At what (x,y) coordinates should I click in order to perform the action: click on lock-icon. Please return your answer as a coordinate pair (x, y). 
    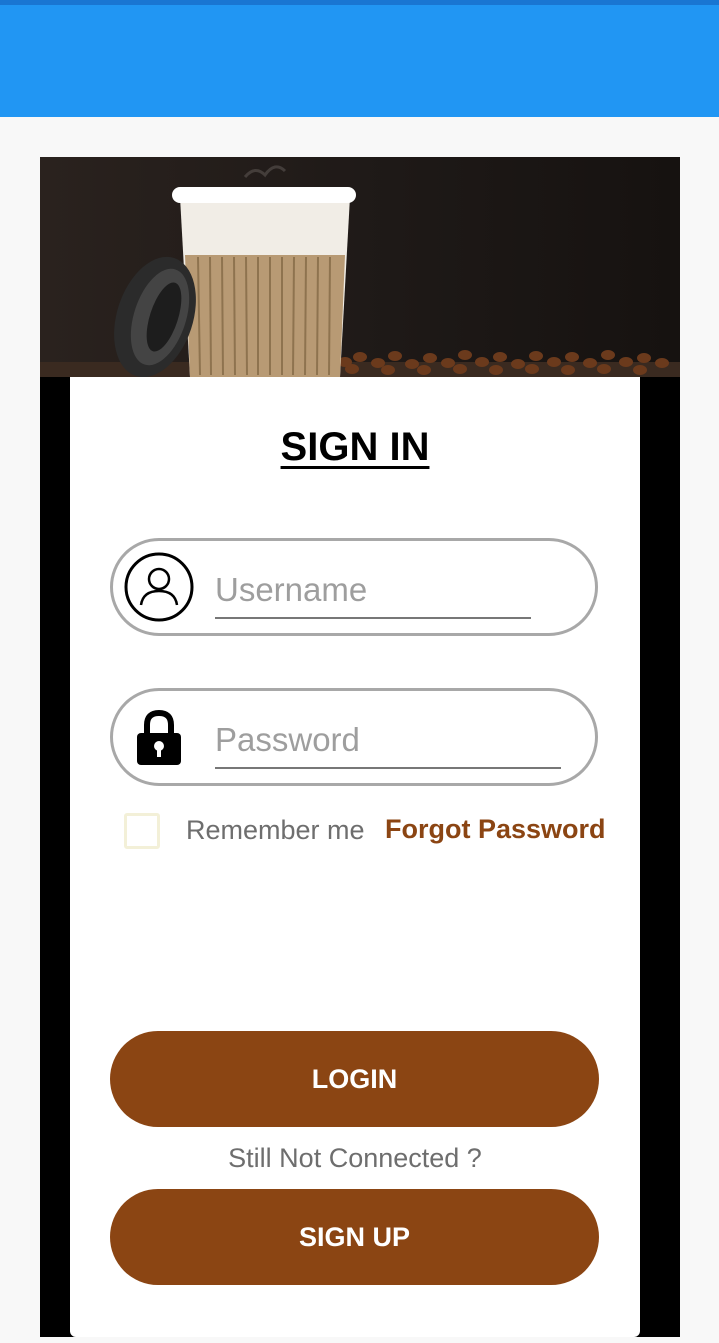
    Looking at the image, I should click on (159, 737).